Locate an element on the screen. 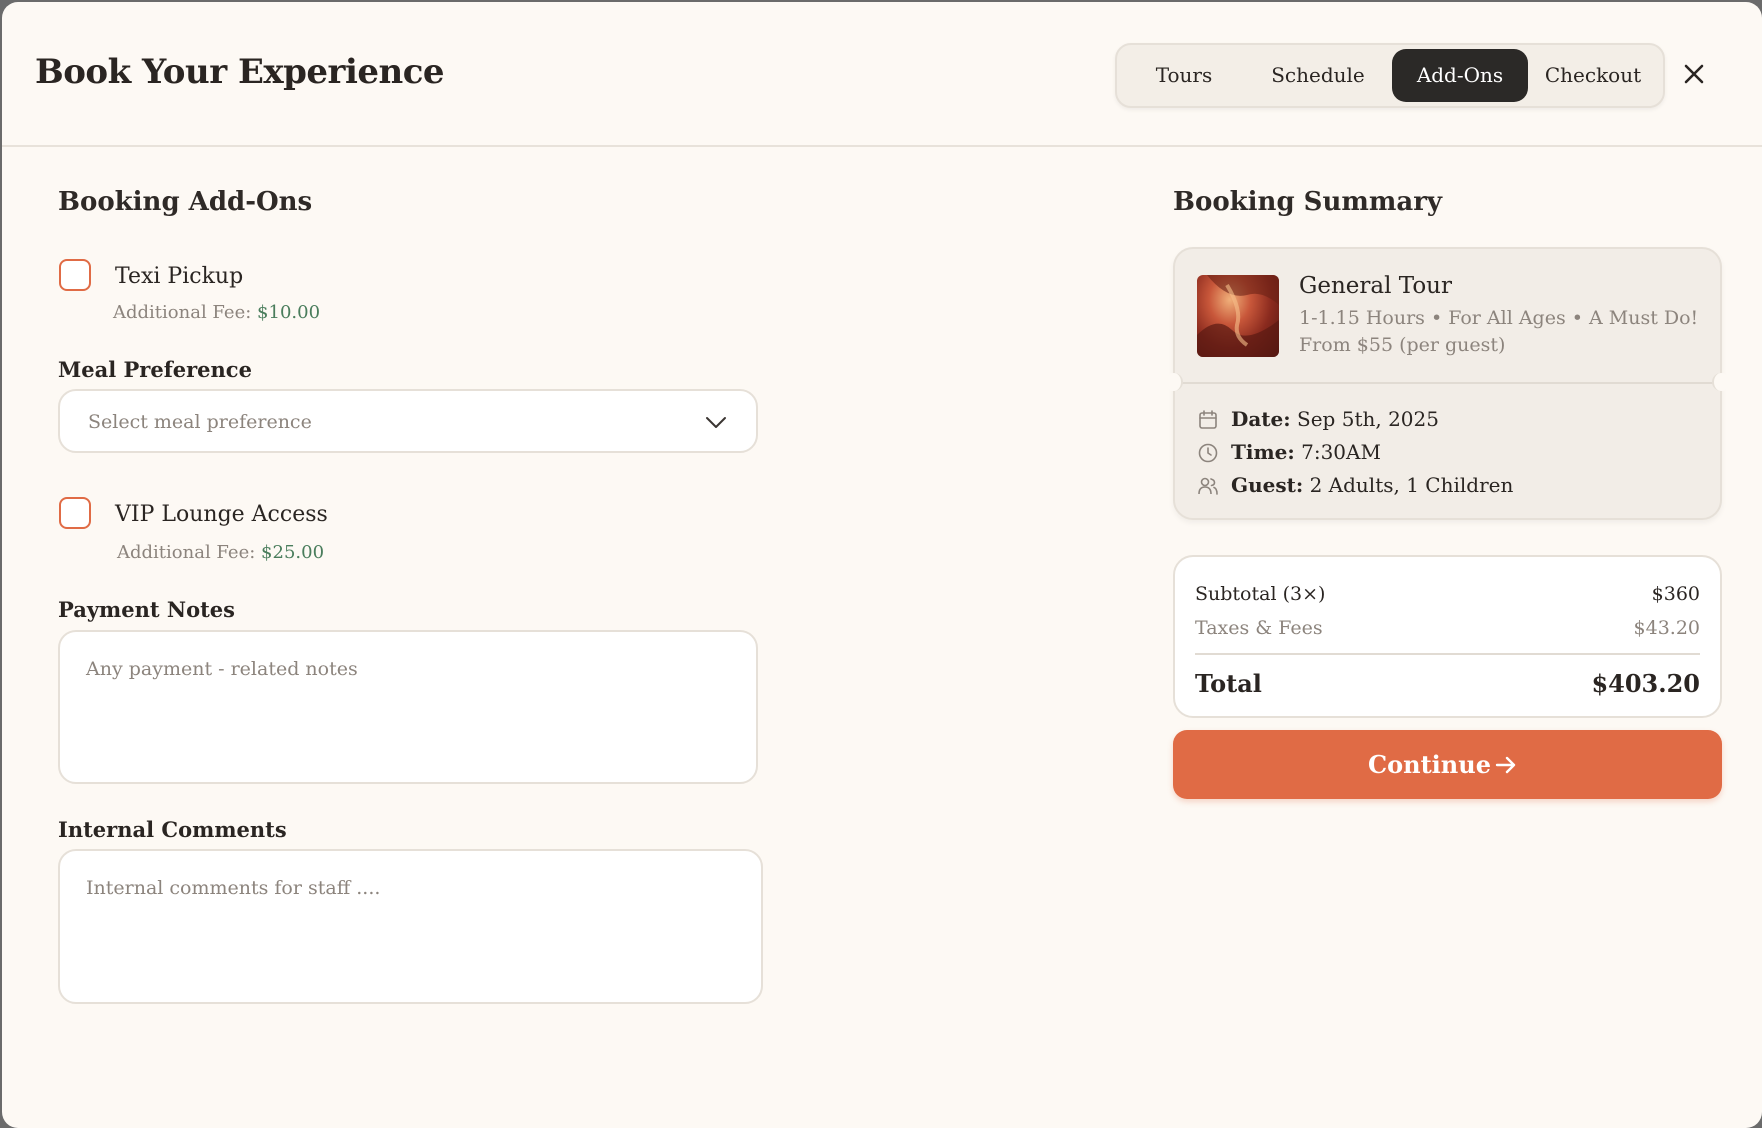 This screenshot has width=1762, height=1128. continue-button: Continue is located at coordinates (1447, 764).